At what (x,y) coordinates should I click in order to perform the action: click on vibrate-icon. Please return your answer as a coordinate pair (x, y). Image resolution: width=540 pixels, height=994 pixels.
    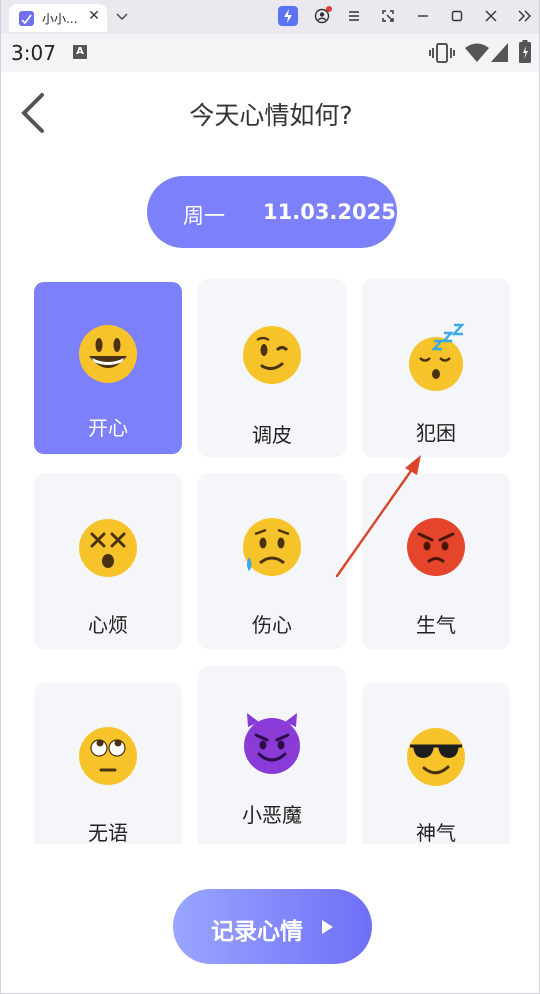
    Looking at the image, I should click on (442, 53).